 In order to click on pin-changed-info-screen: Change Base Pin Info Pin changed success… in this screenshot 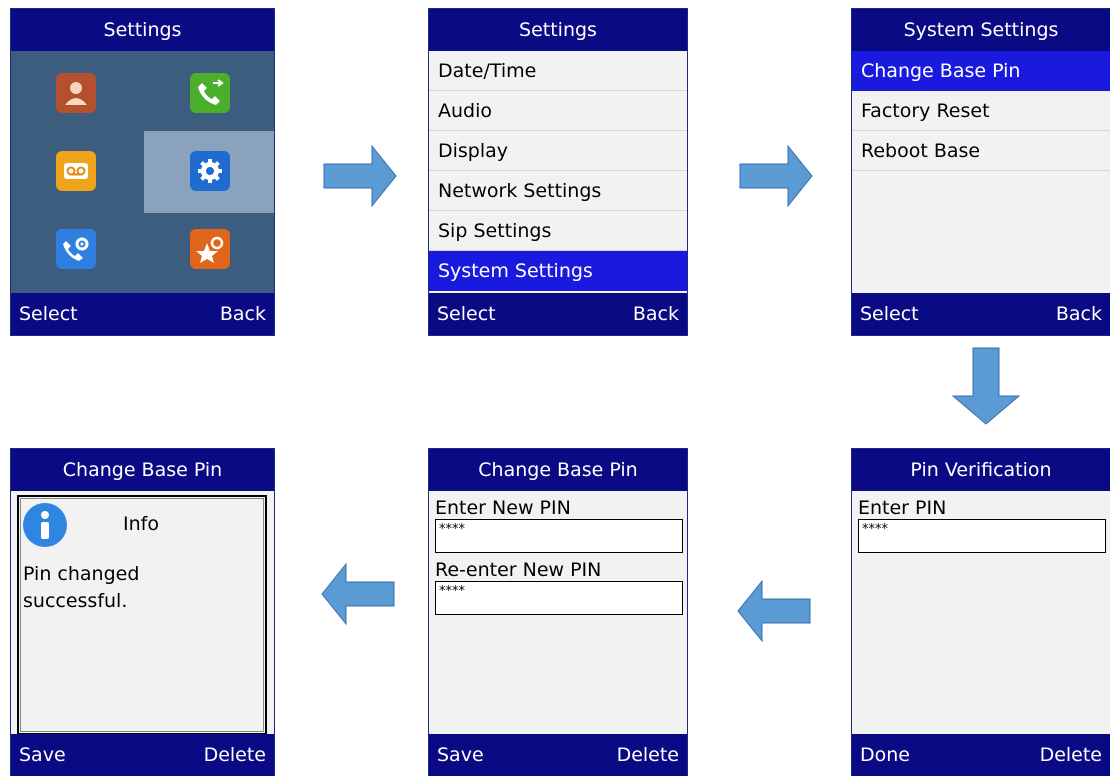, I will do `click(142, 612)`.